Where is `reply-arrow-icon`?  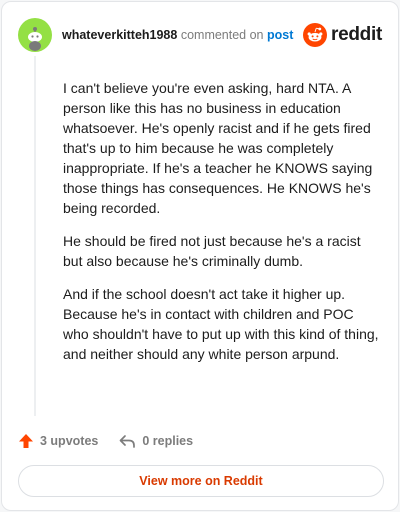
reply-arrow-icon is located at coordinates (128, 441).